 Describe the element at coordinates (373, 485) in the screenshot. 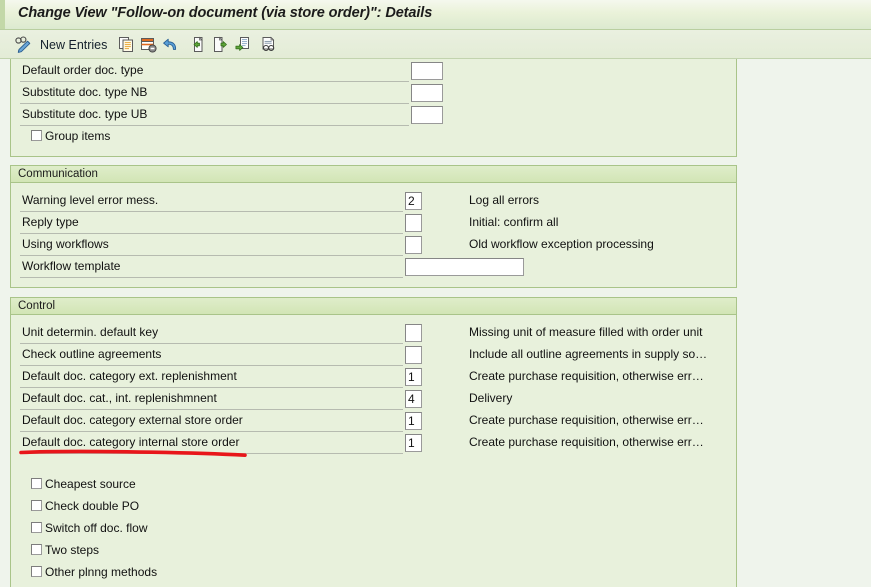

I see `checkbox-row: Cheapest source` at that location.